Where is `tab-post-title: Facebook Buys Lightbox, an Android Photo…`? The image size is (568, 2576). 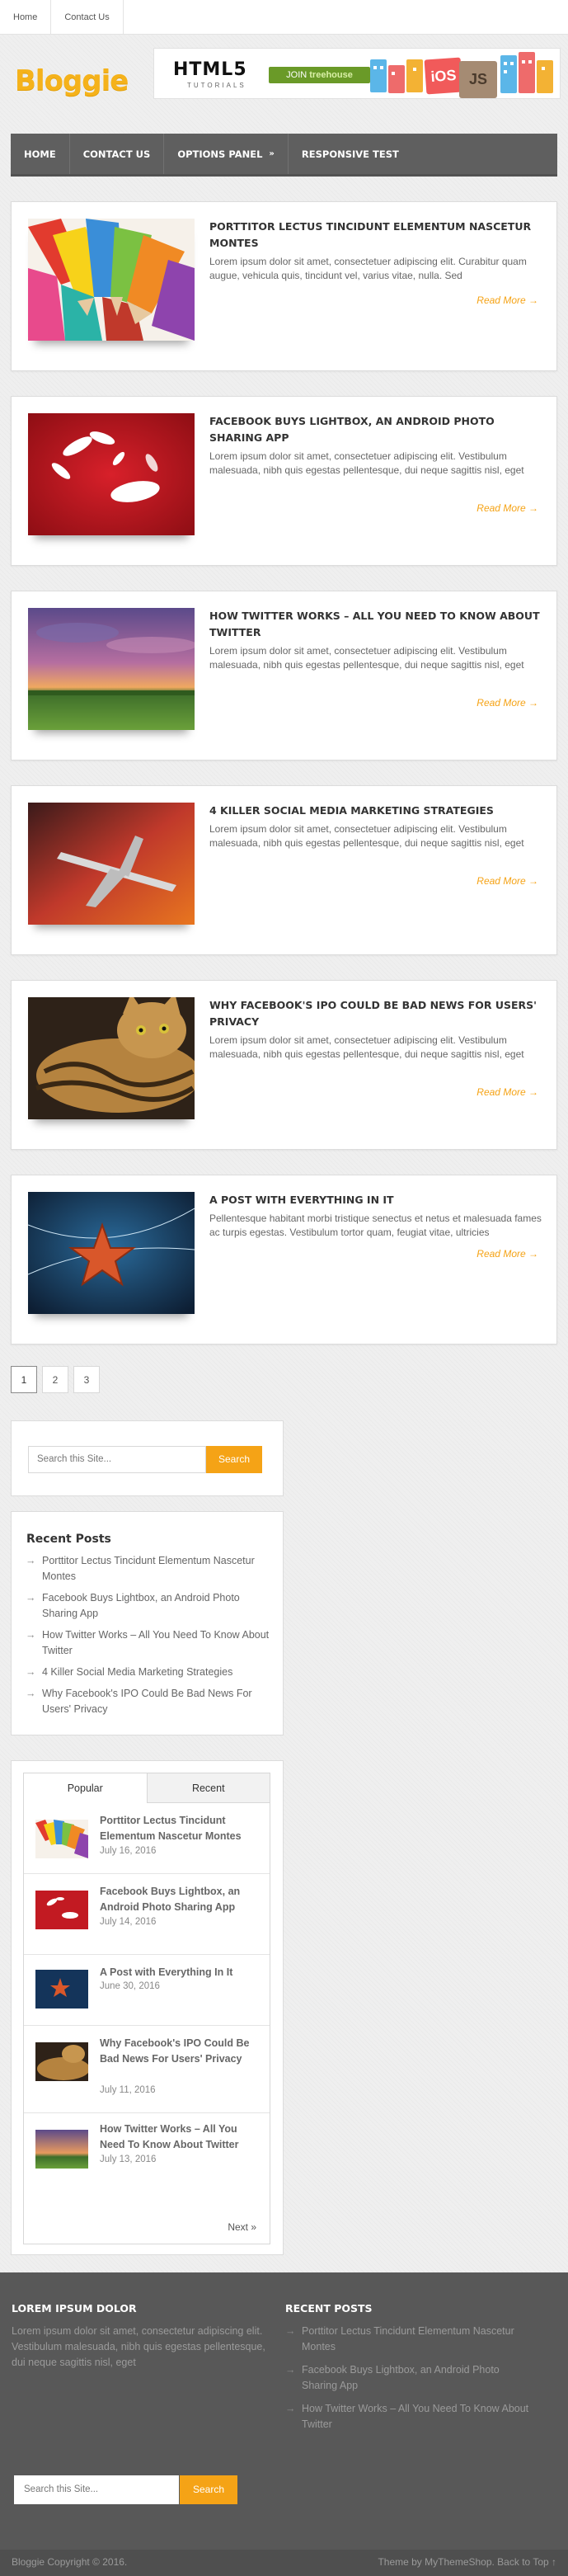 tab-post-title: Facebook Buys Lightbox, an Android Photo… is located at coordinates (180, 1899).